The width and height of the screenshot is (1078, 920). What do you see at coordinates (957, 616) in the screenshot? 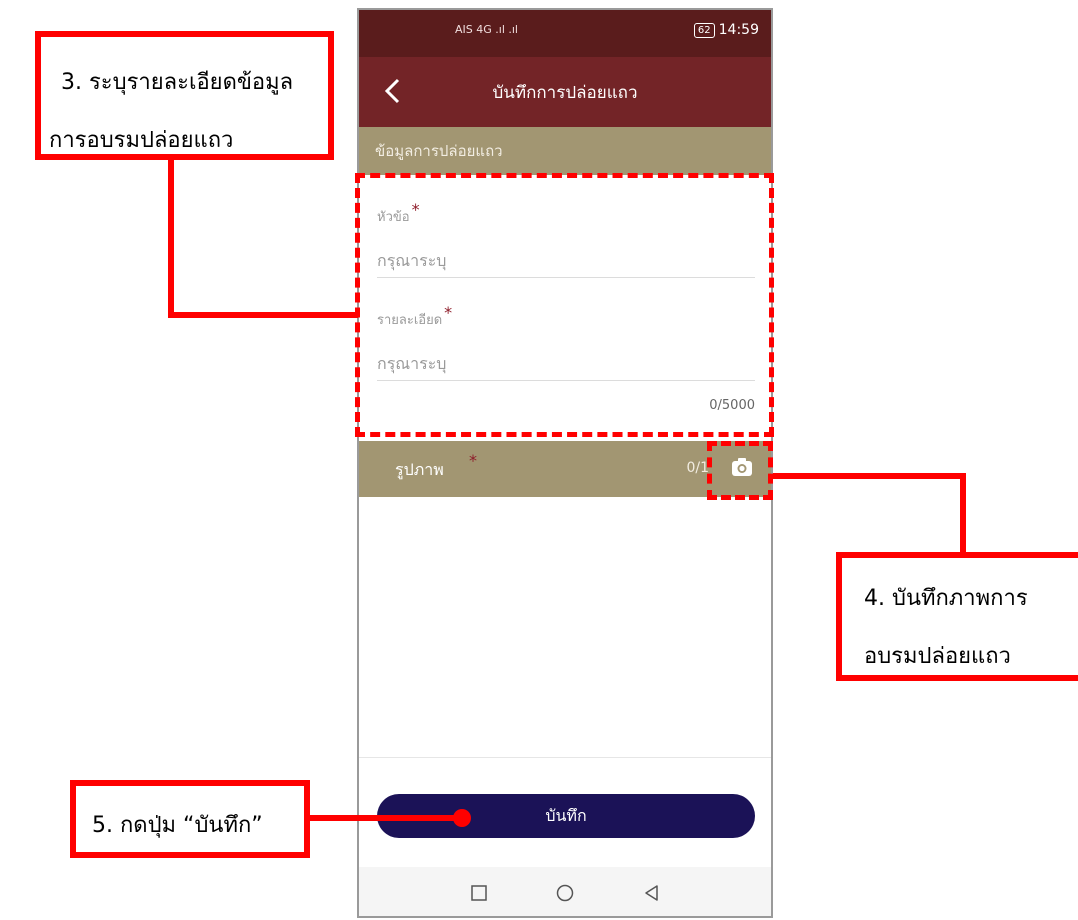
I see `callout-step-4: 4. บันทึกภาพการ อบรมปล่อยแถว` at bounding box center [957, 616].